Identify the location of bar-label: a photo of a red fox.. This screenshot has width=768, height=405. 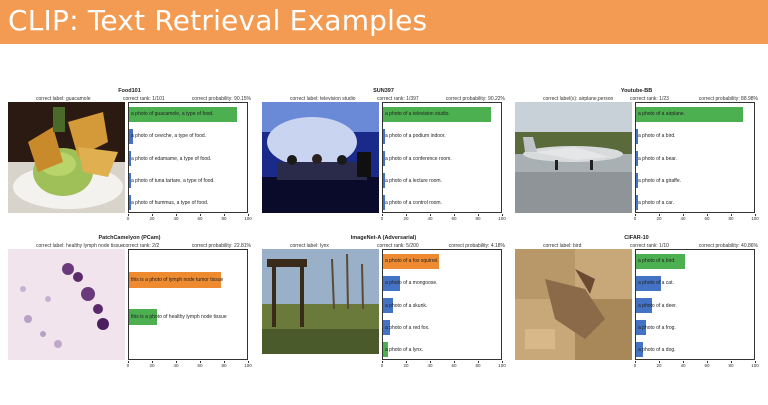
(407, 327).